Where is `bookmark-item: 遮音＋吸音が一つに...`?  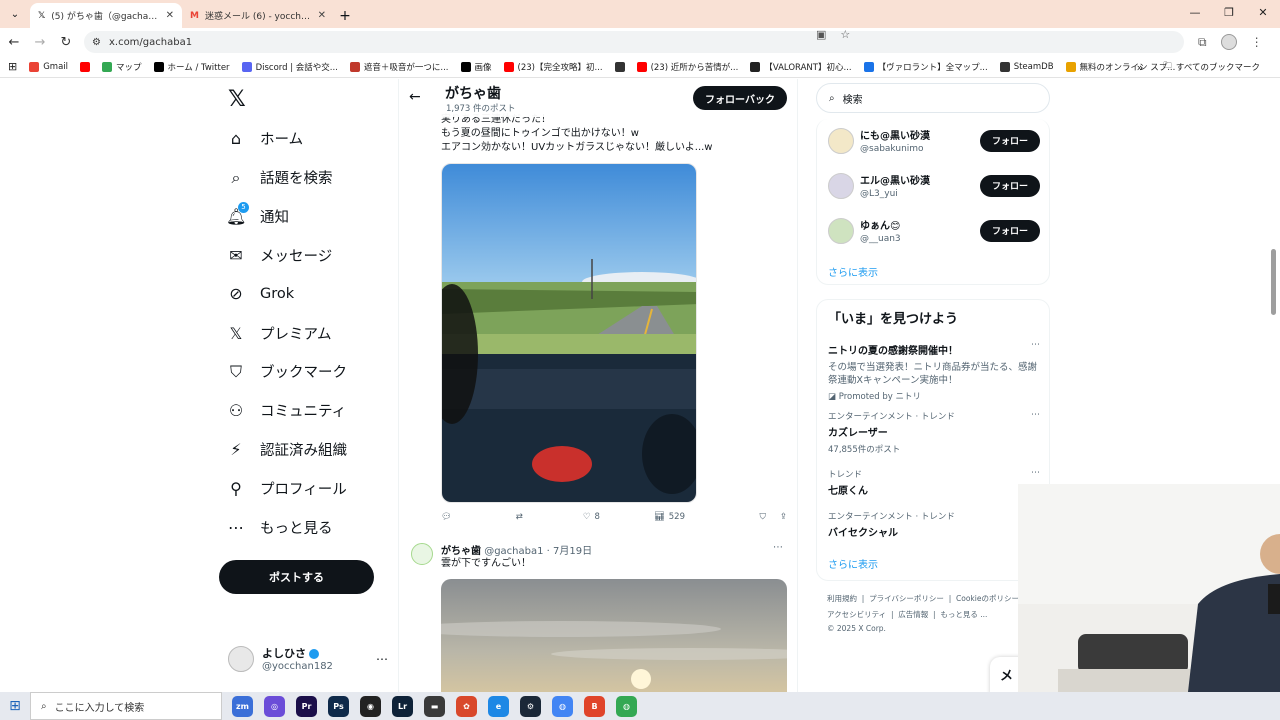
bookmark-item: 遮音＋吸音が一つに... is located at coordinates (399, 67).